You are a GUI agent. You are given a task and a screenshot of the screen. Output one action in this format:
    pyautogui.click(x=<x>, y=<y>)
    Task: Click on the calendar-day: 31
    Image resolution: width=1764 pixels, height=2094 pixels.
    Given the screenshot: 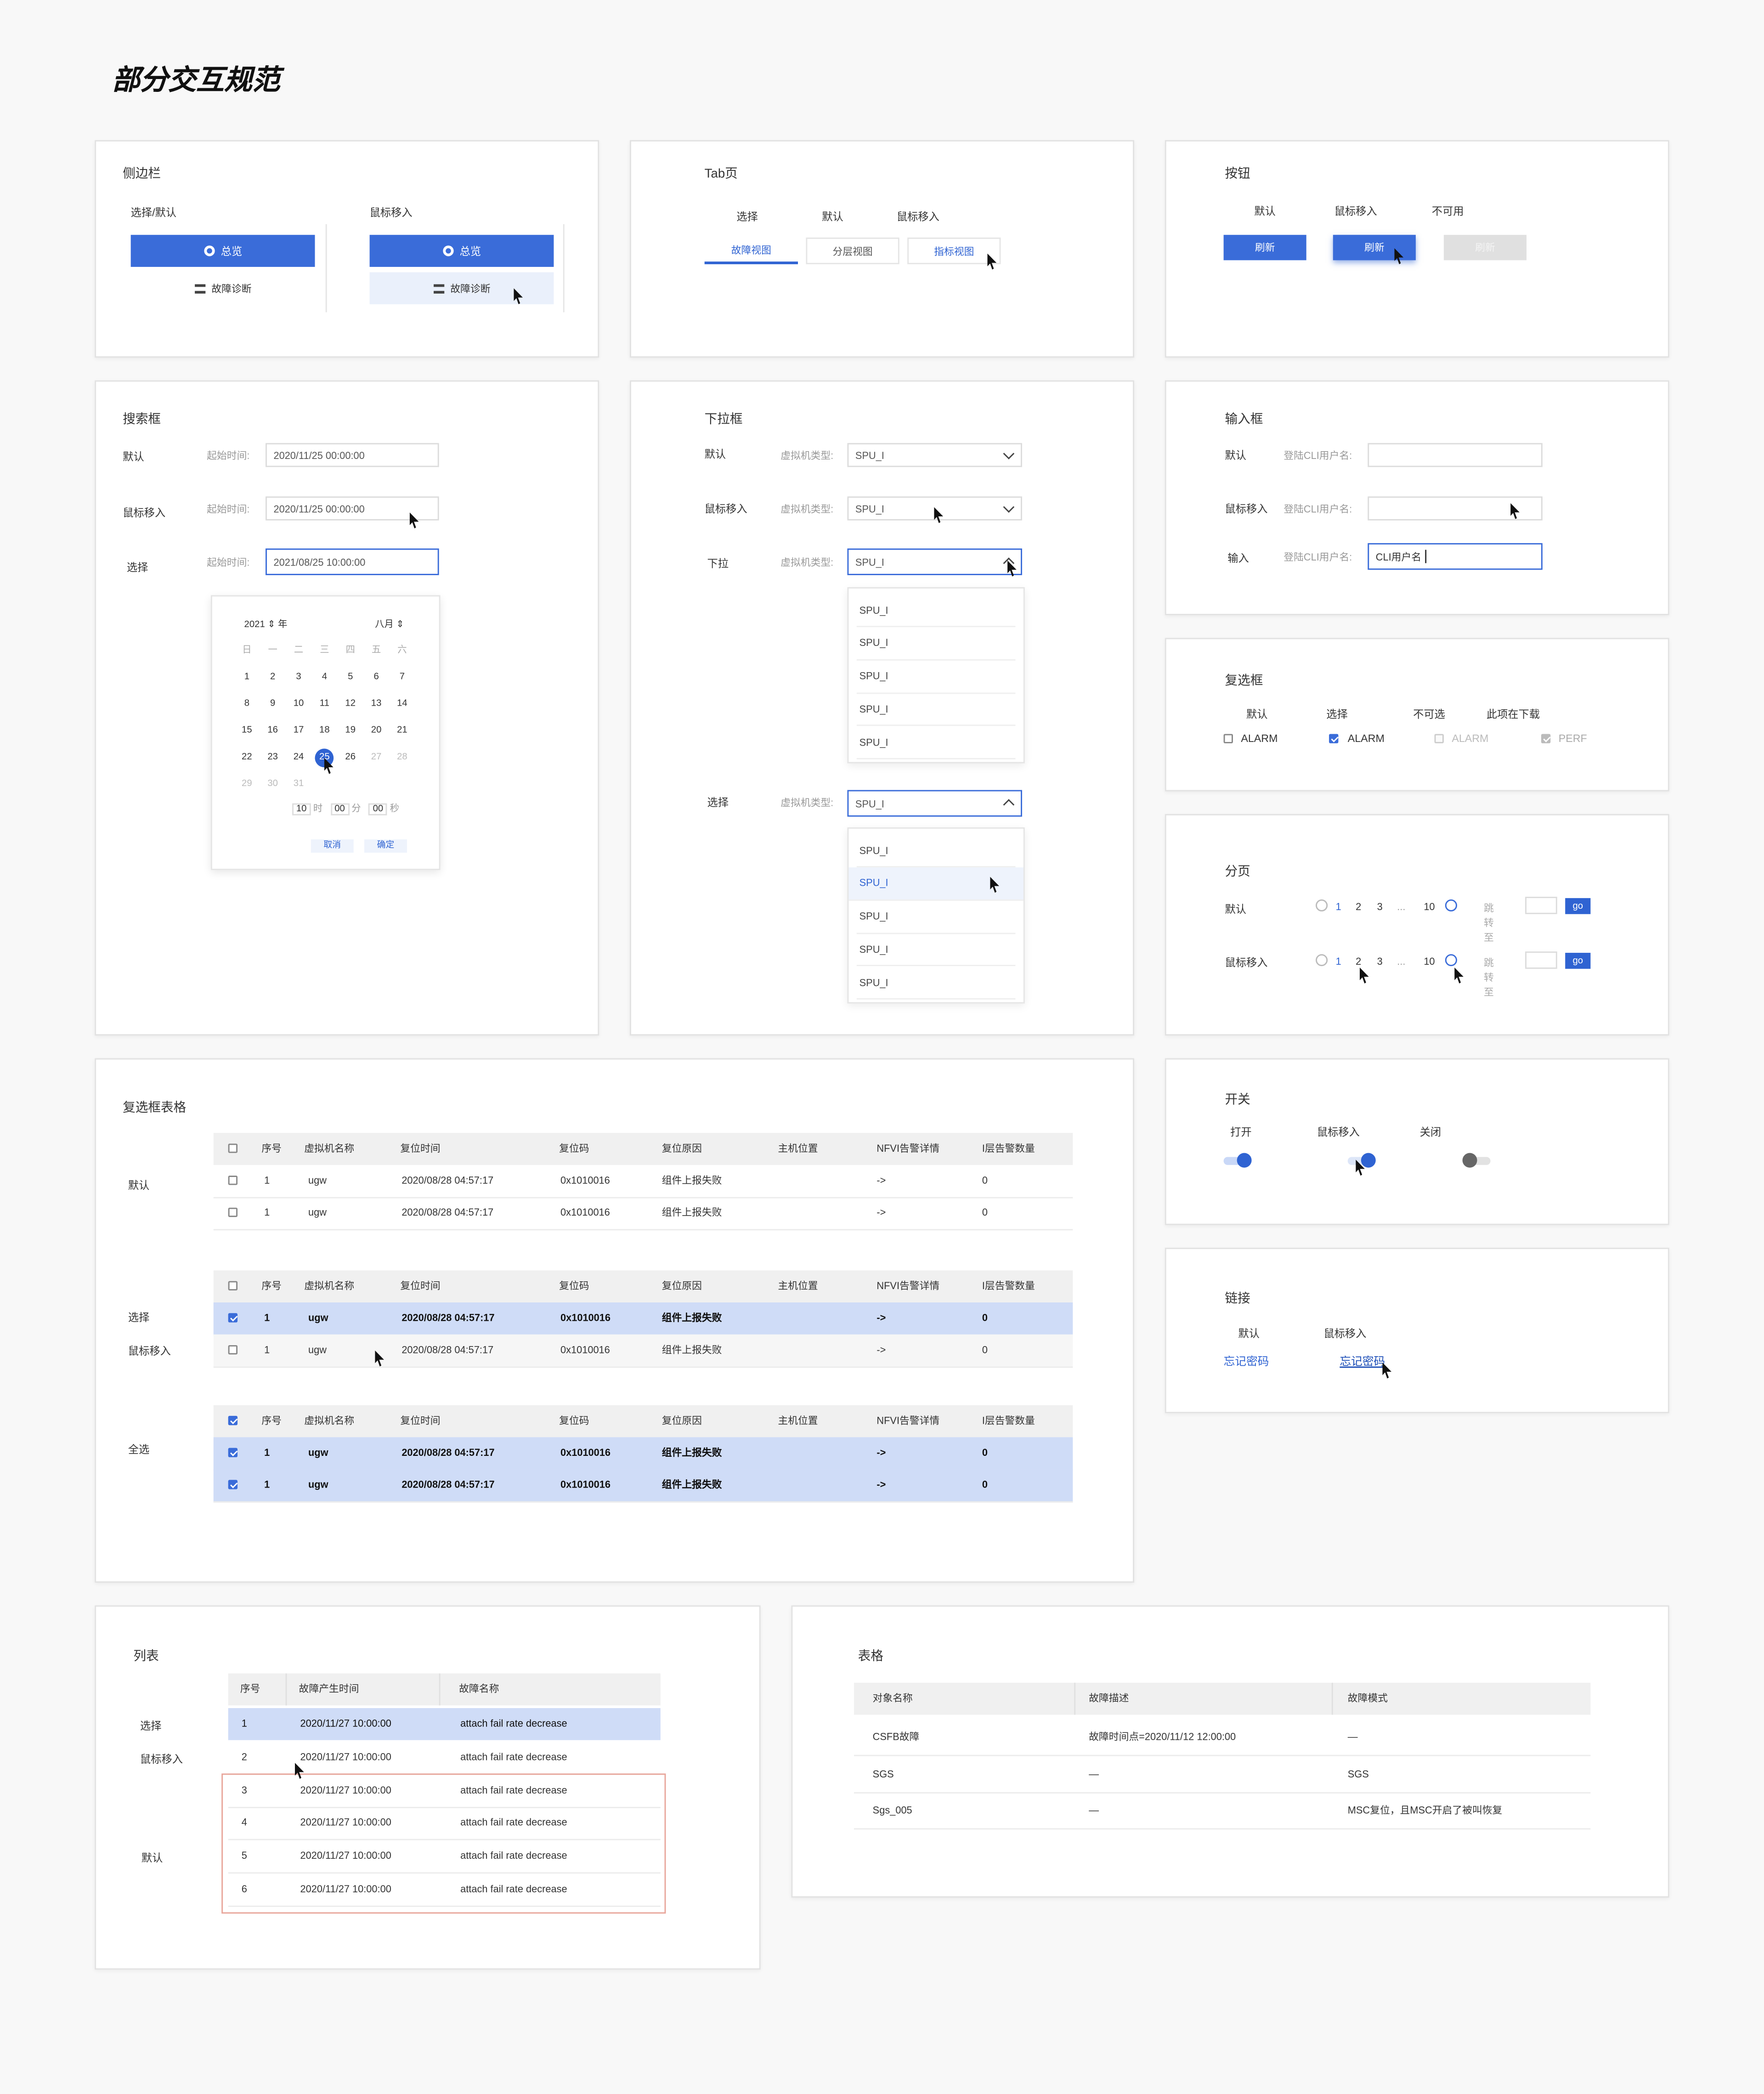 What is the action you would take?
    pyautogui.click(x=298, y=785)
    